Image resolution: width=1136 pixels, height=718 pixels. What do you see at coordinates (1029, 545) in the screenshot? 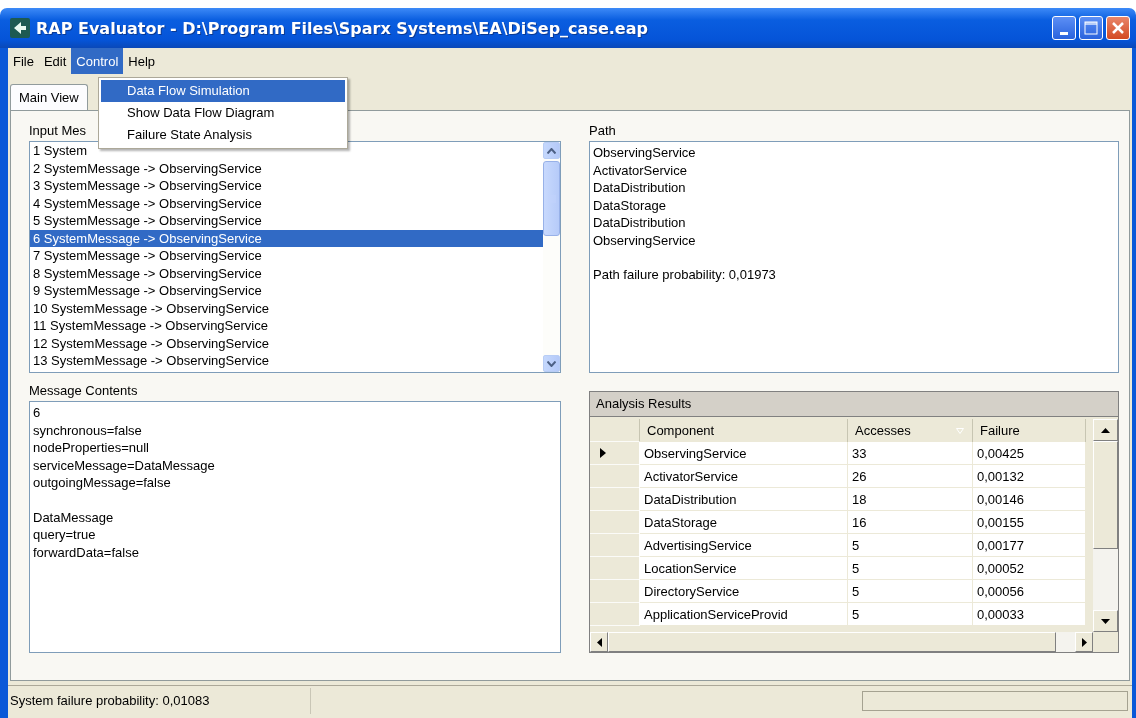
I see `table-cell: 0,00177` at bounding box center [1029, 545].